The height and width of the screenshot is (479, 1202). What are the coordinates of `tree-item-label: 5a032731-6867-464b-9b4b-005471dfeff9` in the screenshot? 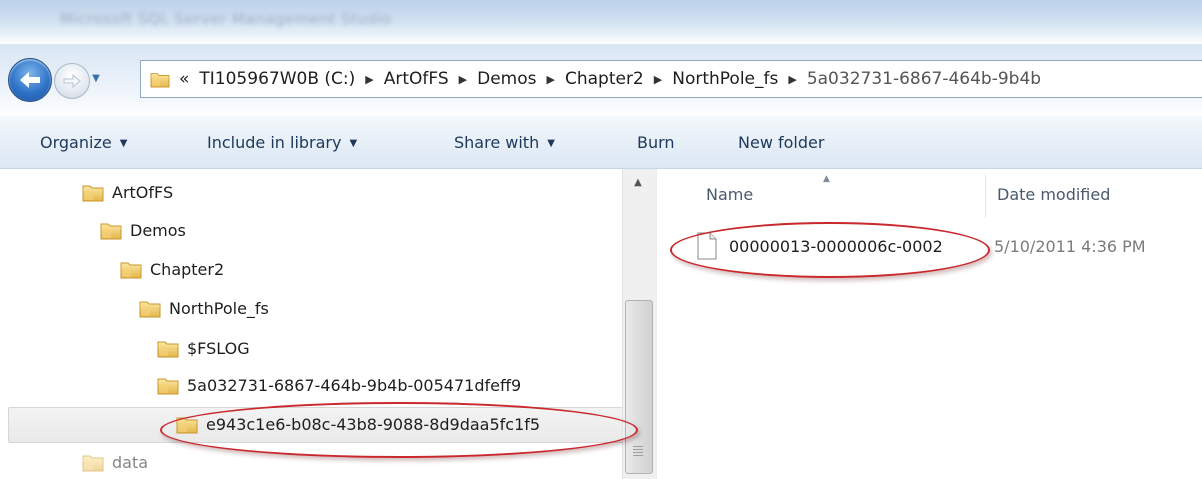 It's located at (354, 385).